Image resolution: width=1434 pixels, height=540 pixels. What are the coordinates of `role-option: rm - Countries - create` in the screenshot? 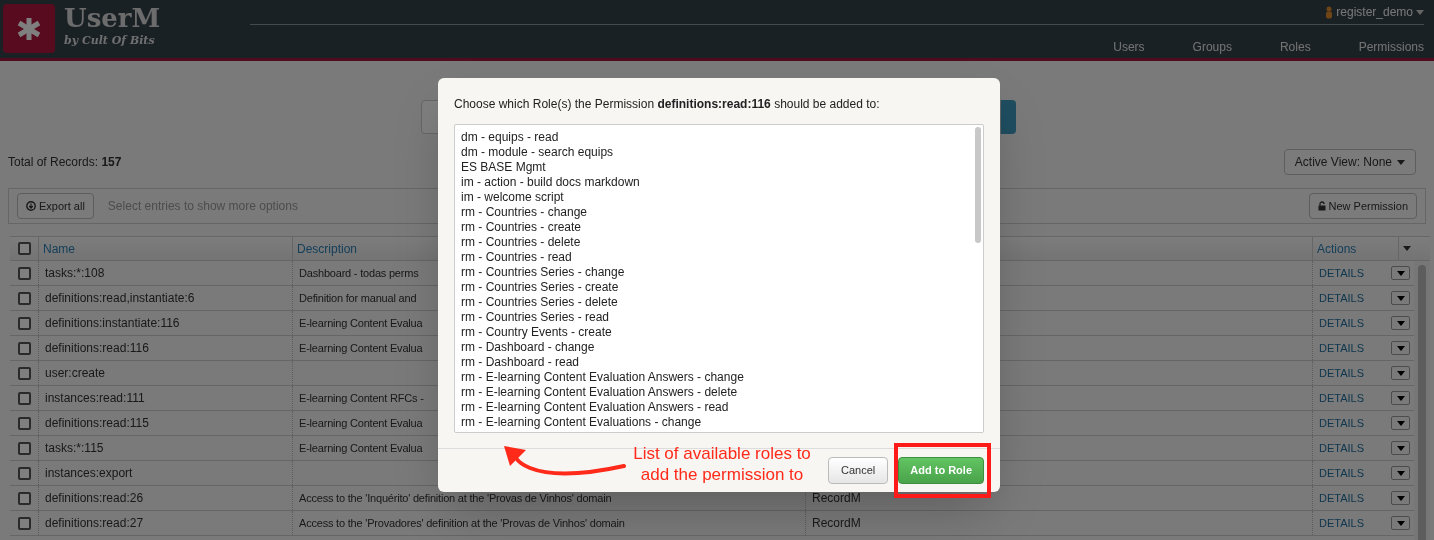 It's located at (521, 227).